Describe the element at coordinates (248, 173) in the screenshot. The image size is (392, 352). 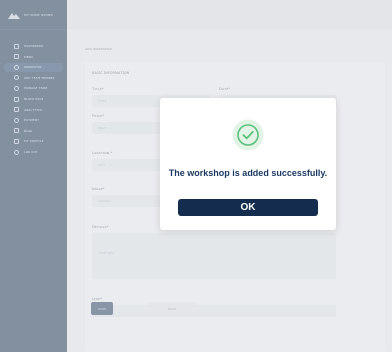
I see `dialog-message: The workshop is added successfully.` at that location.